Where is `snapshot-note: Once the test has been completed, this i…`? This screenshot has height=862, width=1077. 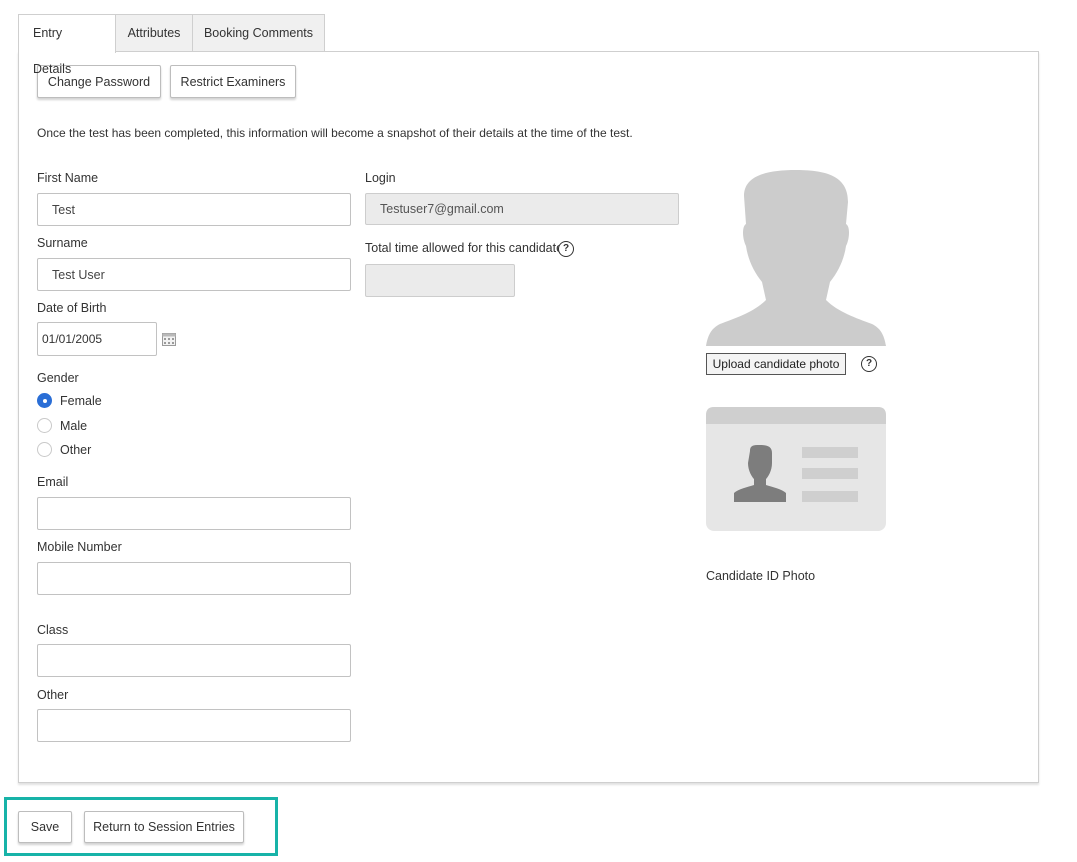
snapshot-note: Once the test has been completed, this i… is located at coordinates (335, 133).